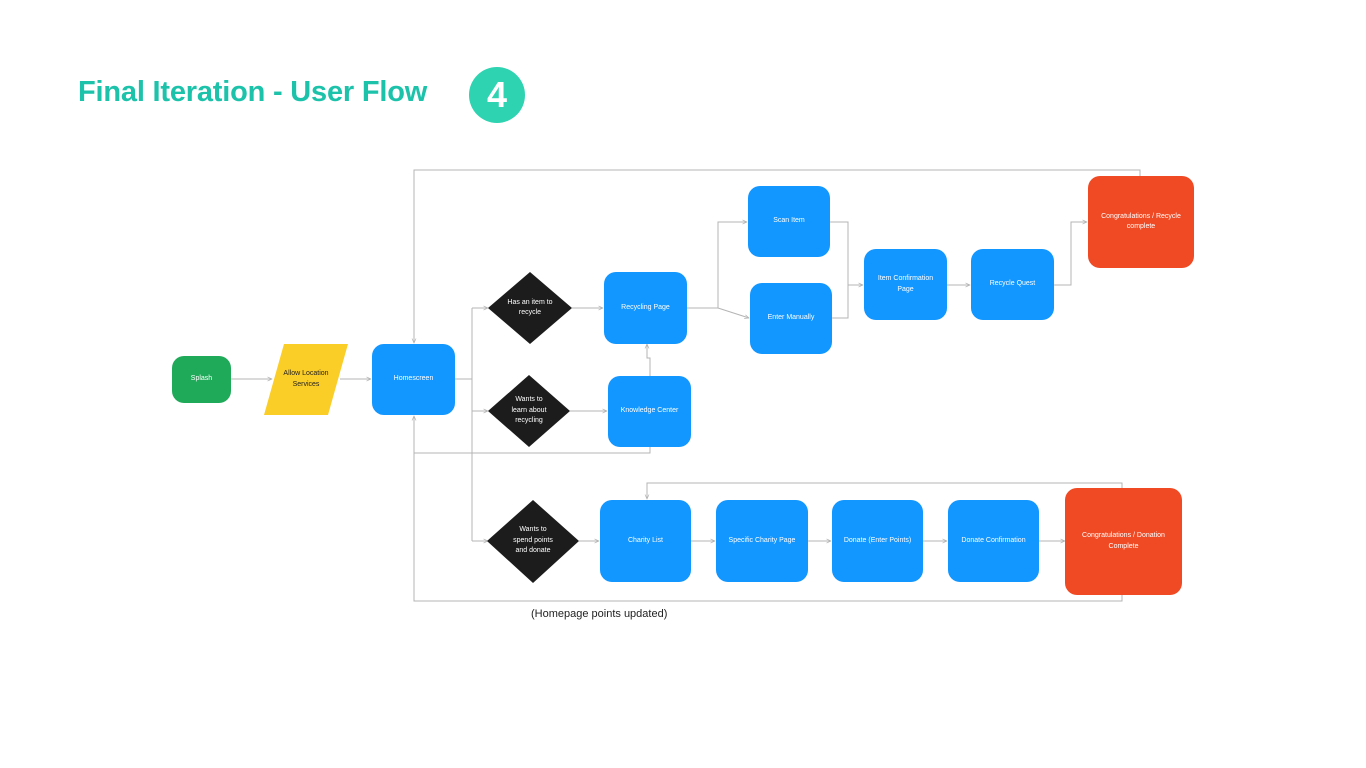  Describe the element at coordinates (530, 307) in the screenshot. I see `decision-recycle-label: Has an item to recycle` at that location.